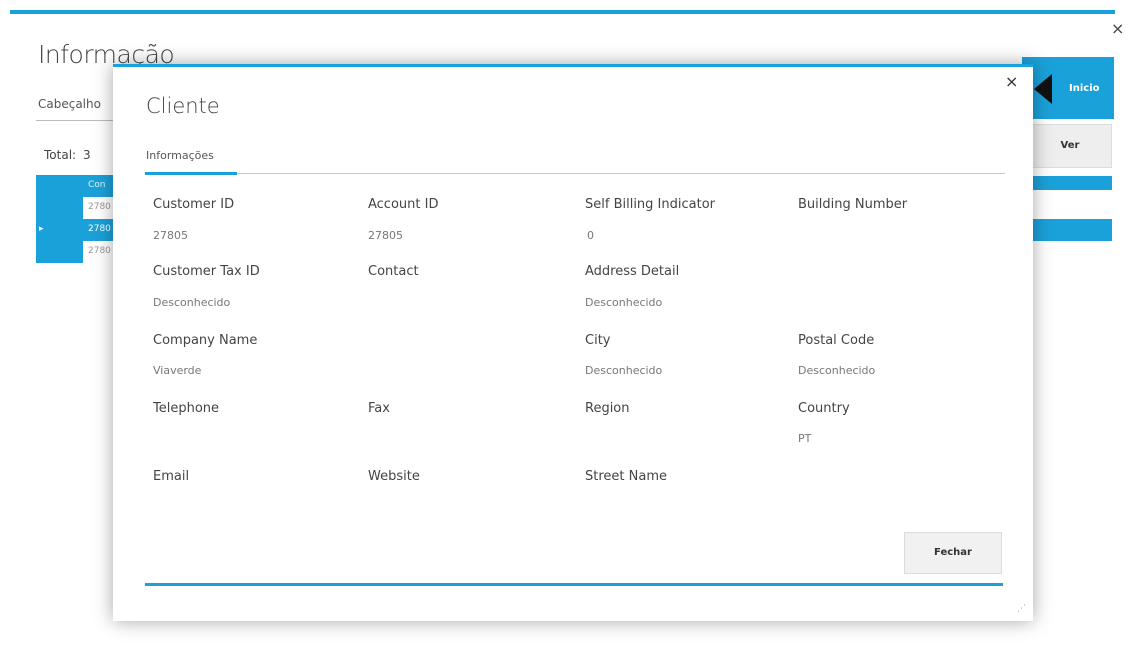 The width and height of the screenshot is (1135, 663). Describe the element at coordinates (180, 155) in the screenshot. I see `tab-informacoes: Informações` at that location.